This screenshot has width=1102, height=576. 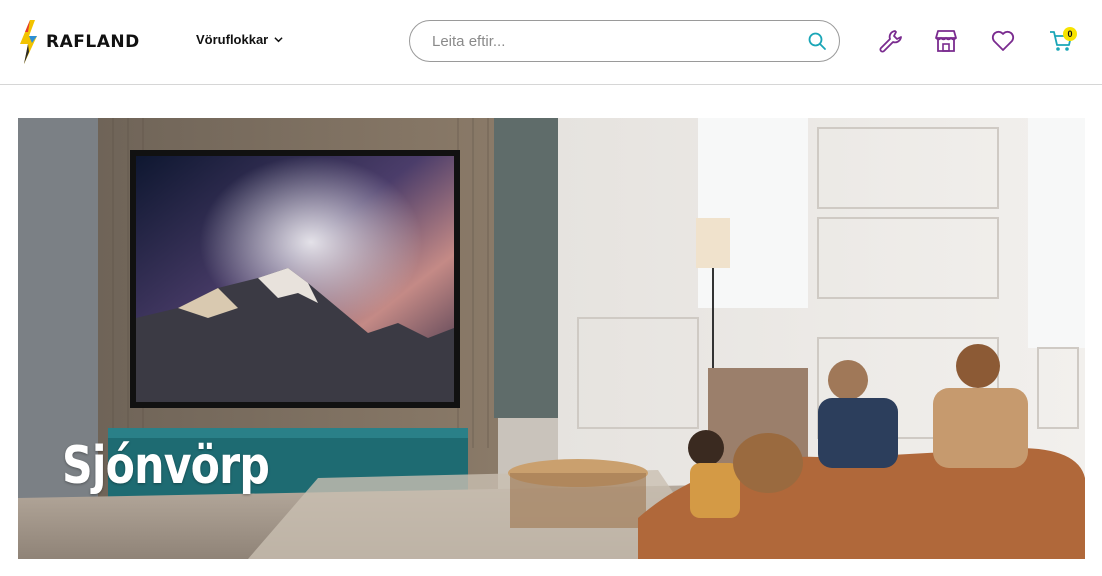 What do you see at coordinates (93, 42) in the screenshot?
I see `brand-name: RAFLAND` at bounding box center [93, 42].